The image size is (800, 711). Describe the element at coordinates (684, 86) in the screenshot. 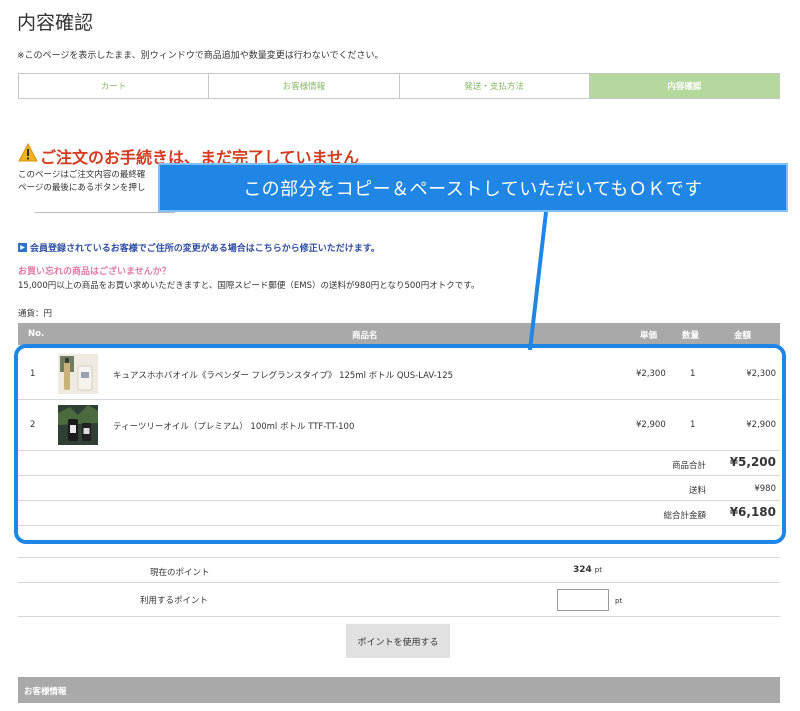

I see `step-confirm: 内容確認` at that location.